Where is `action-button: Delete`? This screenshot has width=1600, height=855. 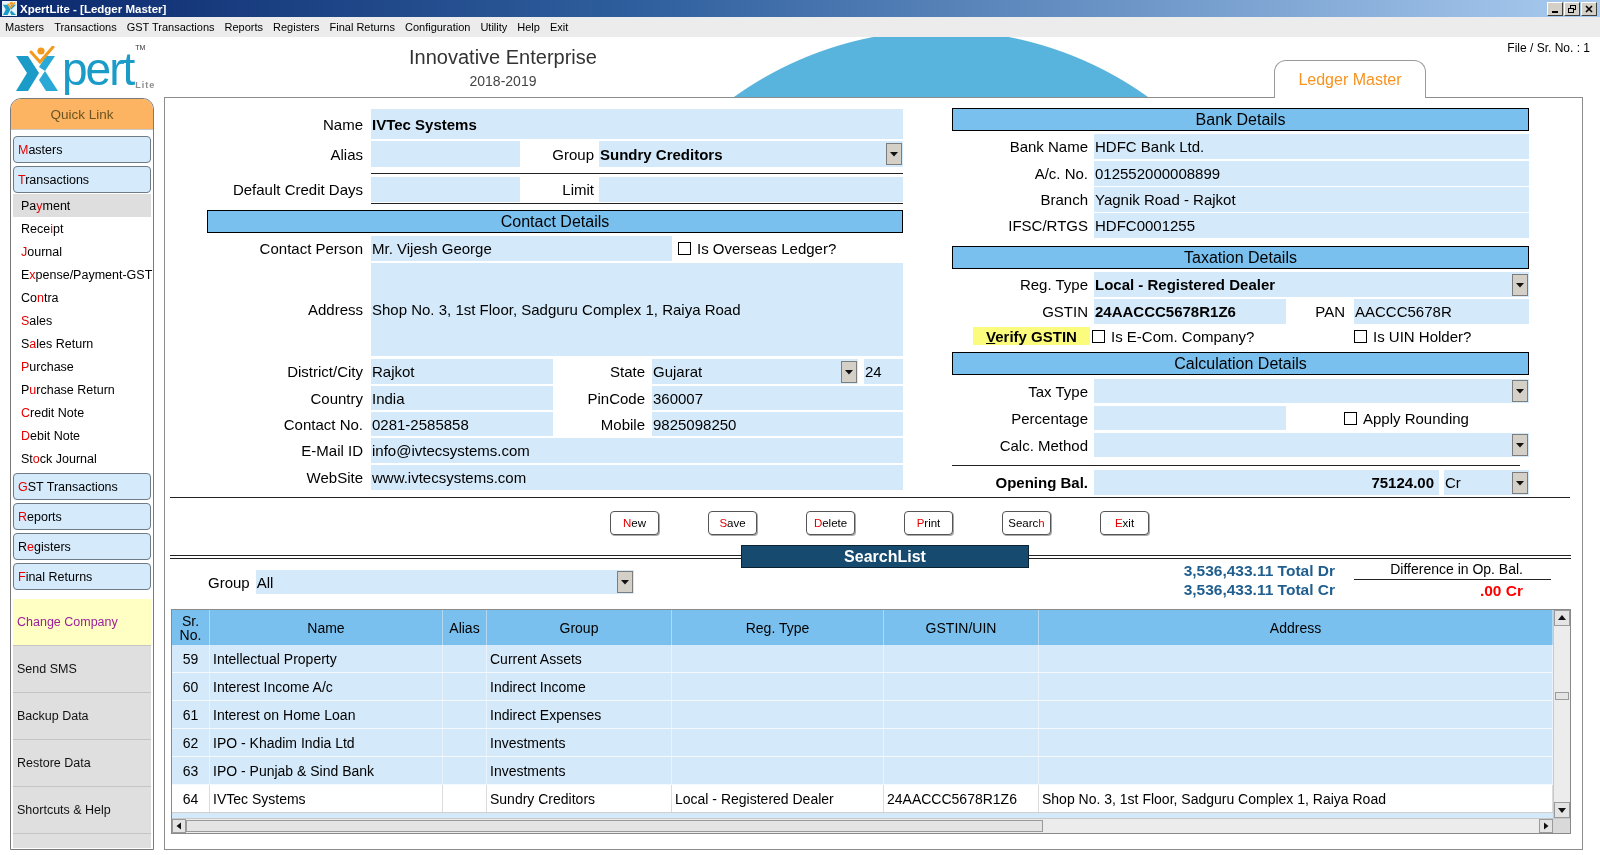 action-button: Delete is located at coordinates (830, 523).